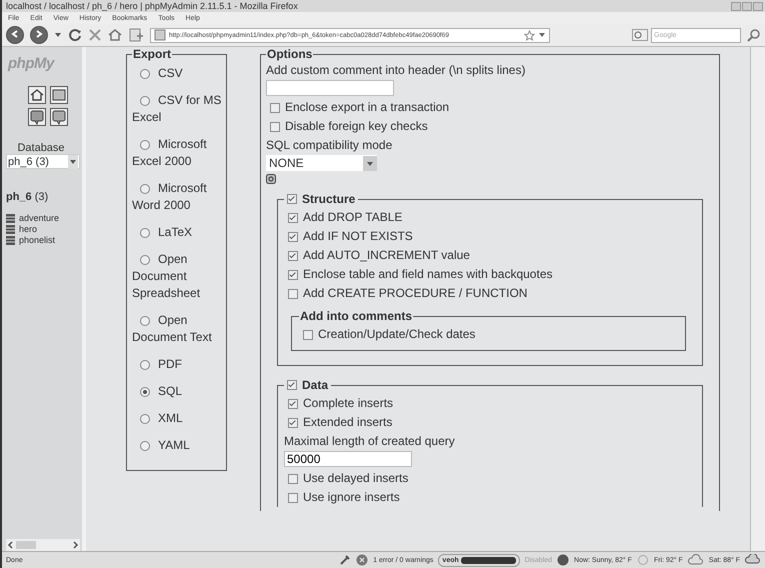  What do you see at coordinates (75, 35) in the screenshot?
I see `reload-icon` at bounding box center [75, 35].